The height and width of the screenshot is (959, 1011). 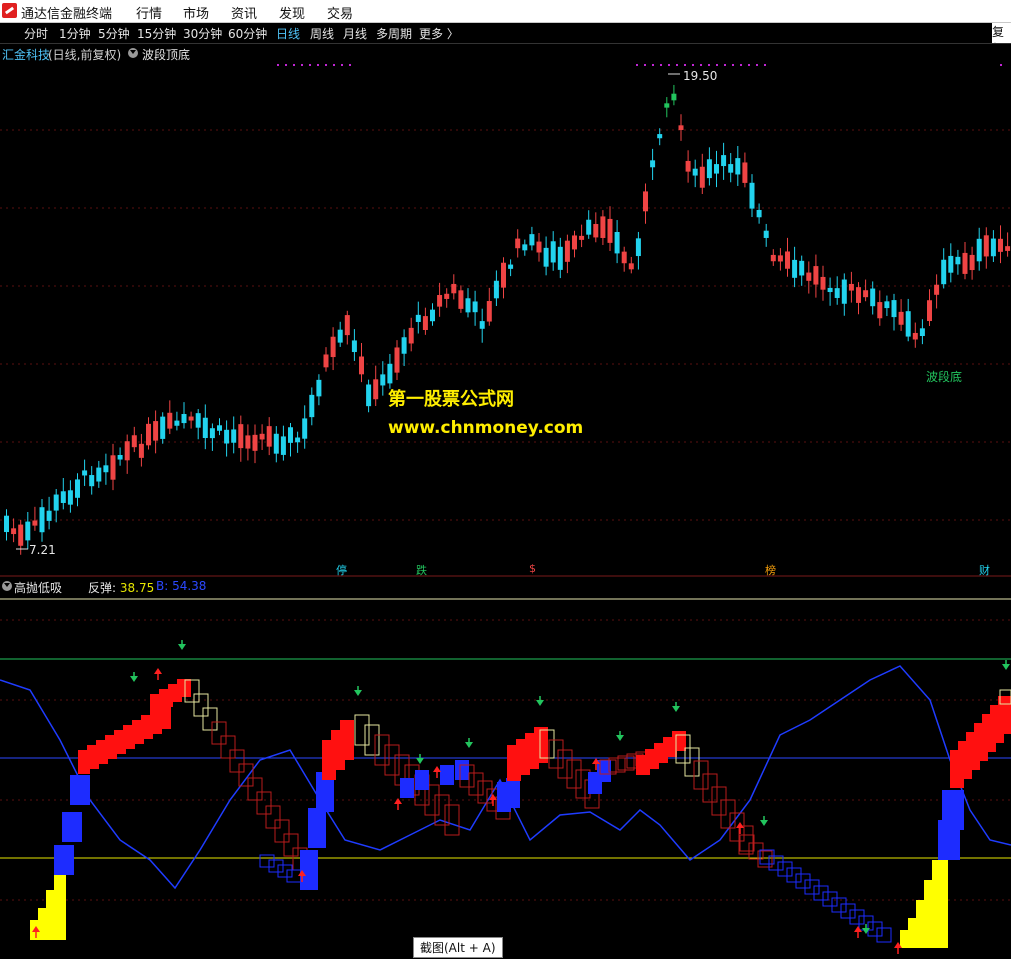 I want to click on buy-arrow-icon, so click(x=158, y=671).